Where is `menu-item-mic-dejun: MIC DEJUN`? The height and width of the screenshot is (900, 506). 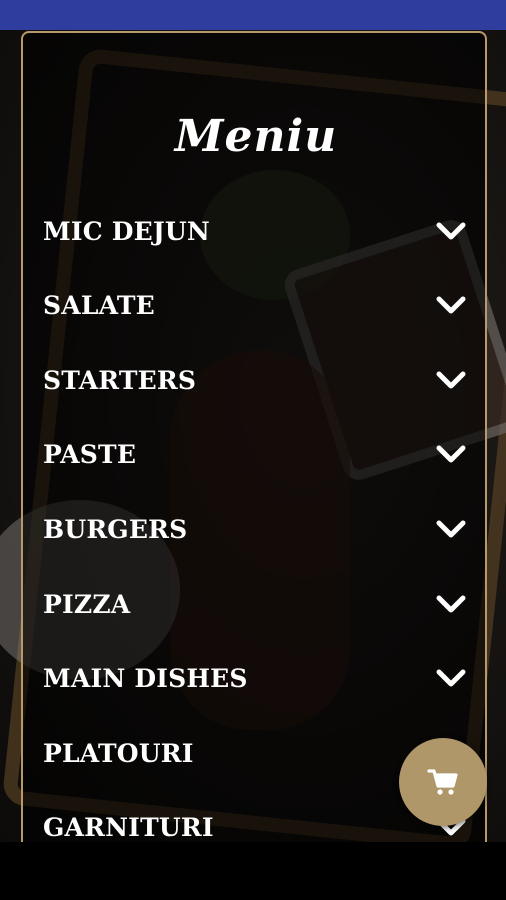 menu-item-mic-dejun: MIC DEJUN is located at coordinates (256, 231).